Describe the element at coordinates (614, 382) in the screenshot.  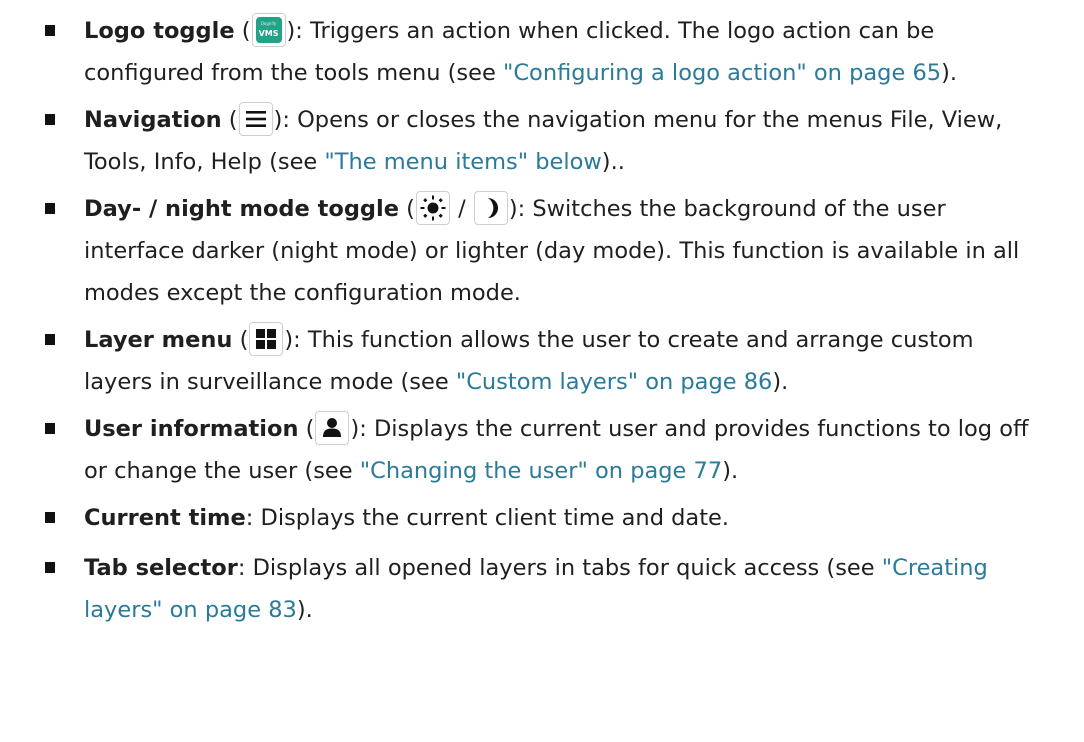
I see `cross-reference-link: "Custom layers" on page 86` at that location.